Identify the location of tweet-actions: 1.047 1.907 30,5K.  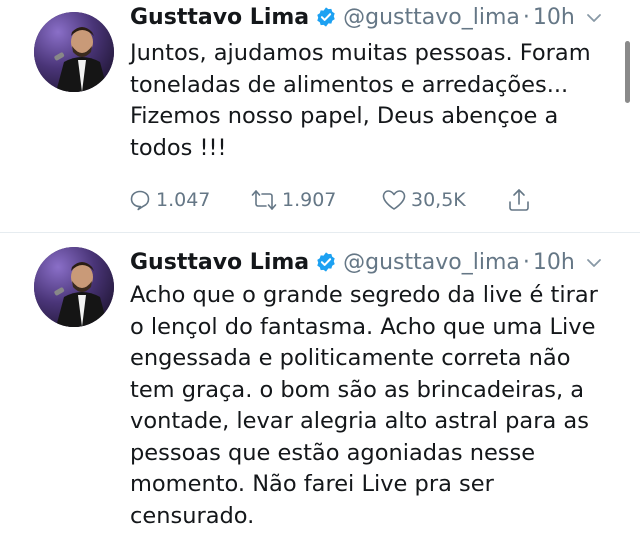
(348, 200).